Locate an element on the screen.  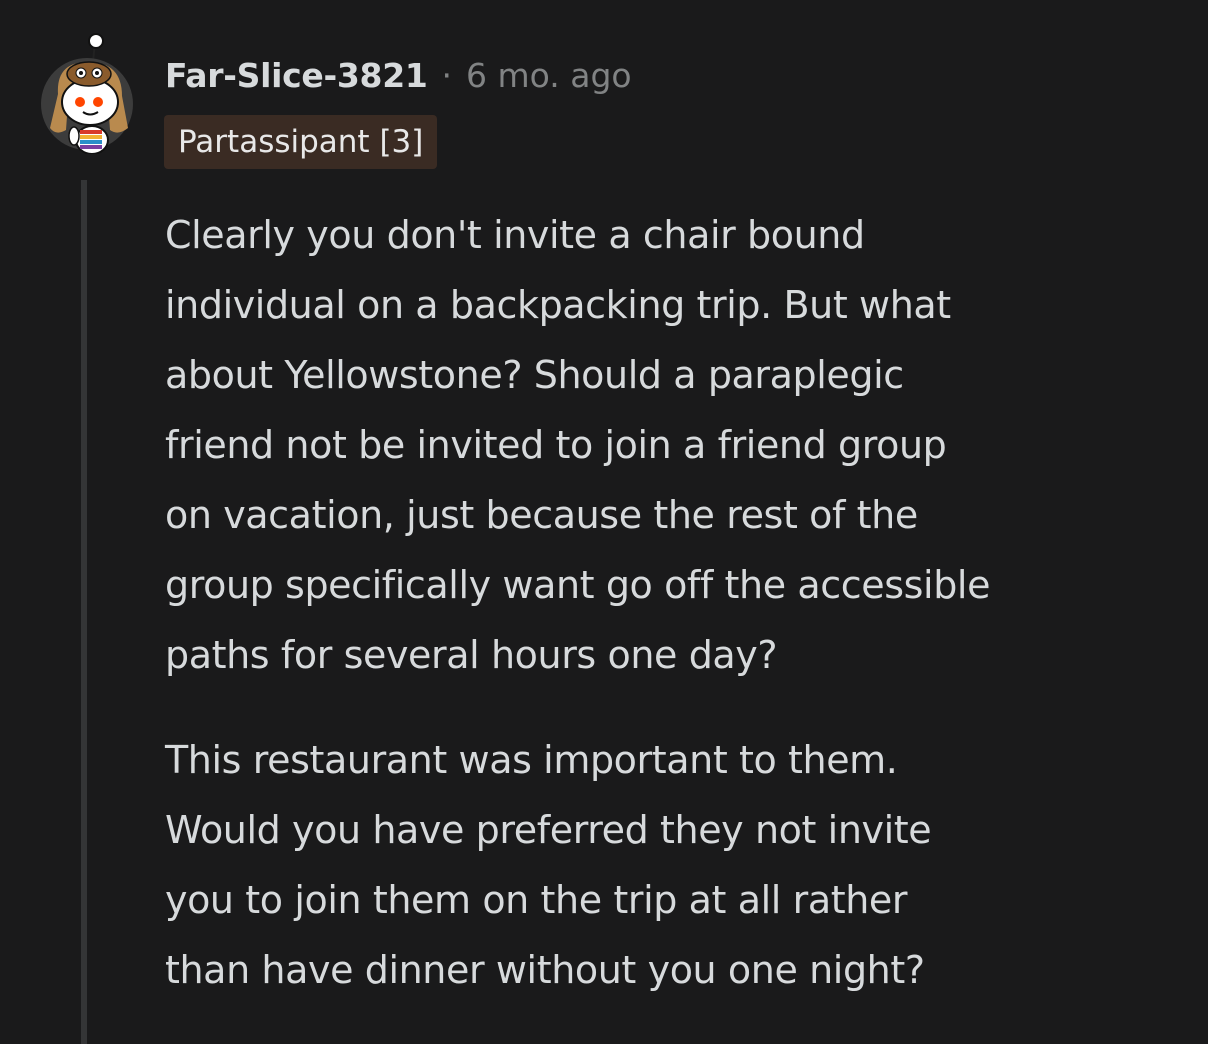
comment-timestamp: 6 mo. ago is located at coordinates (549, 75).